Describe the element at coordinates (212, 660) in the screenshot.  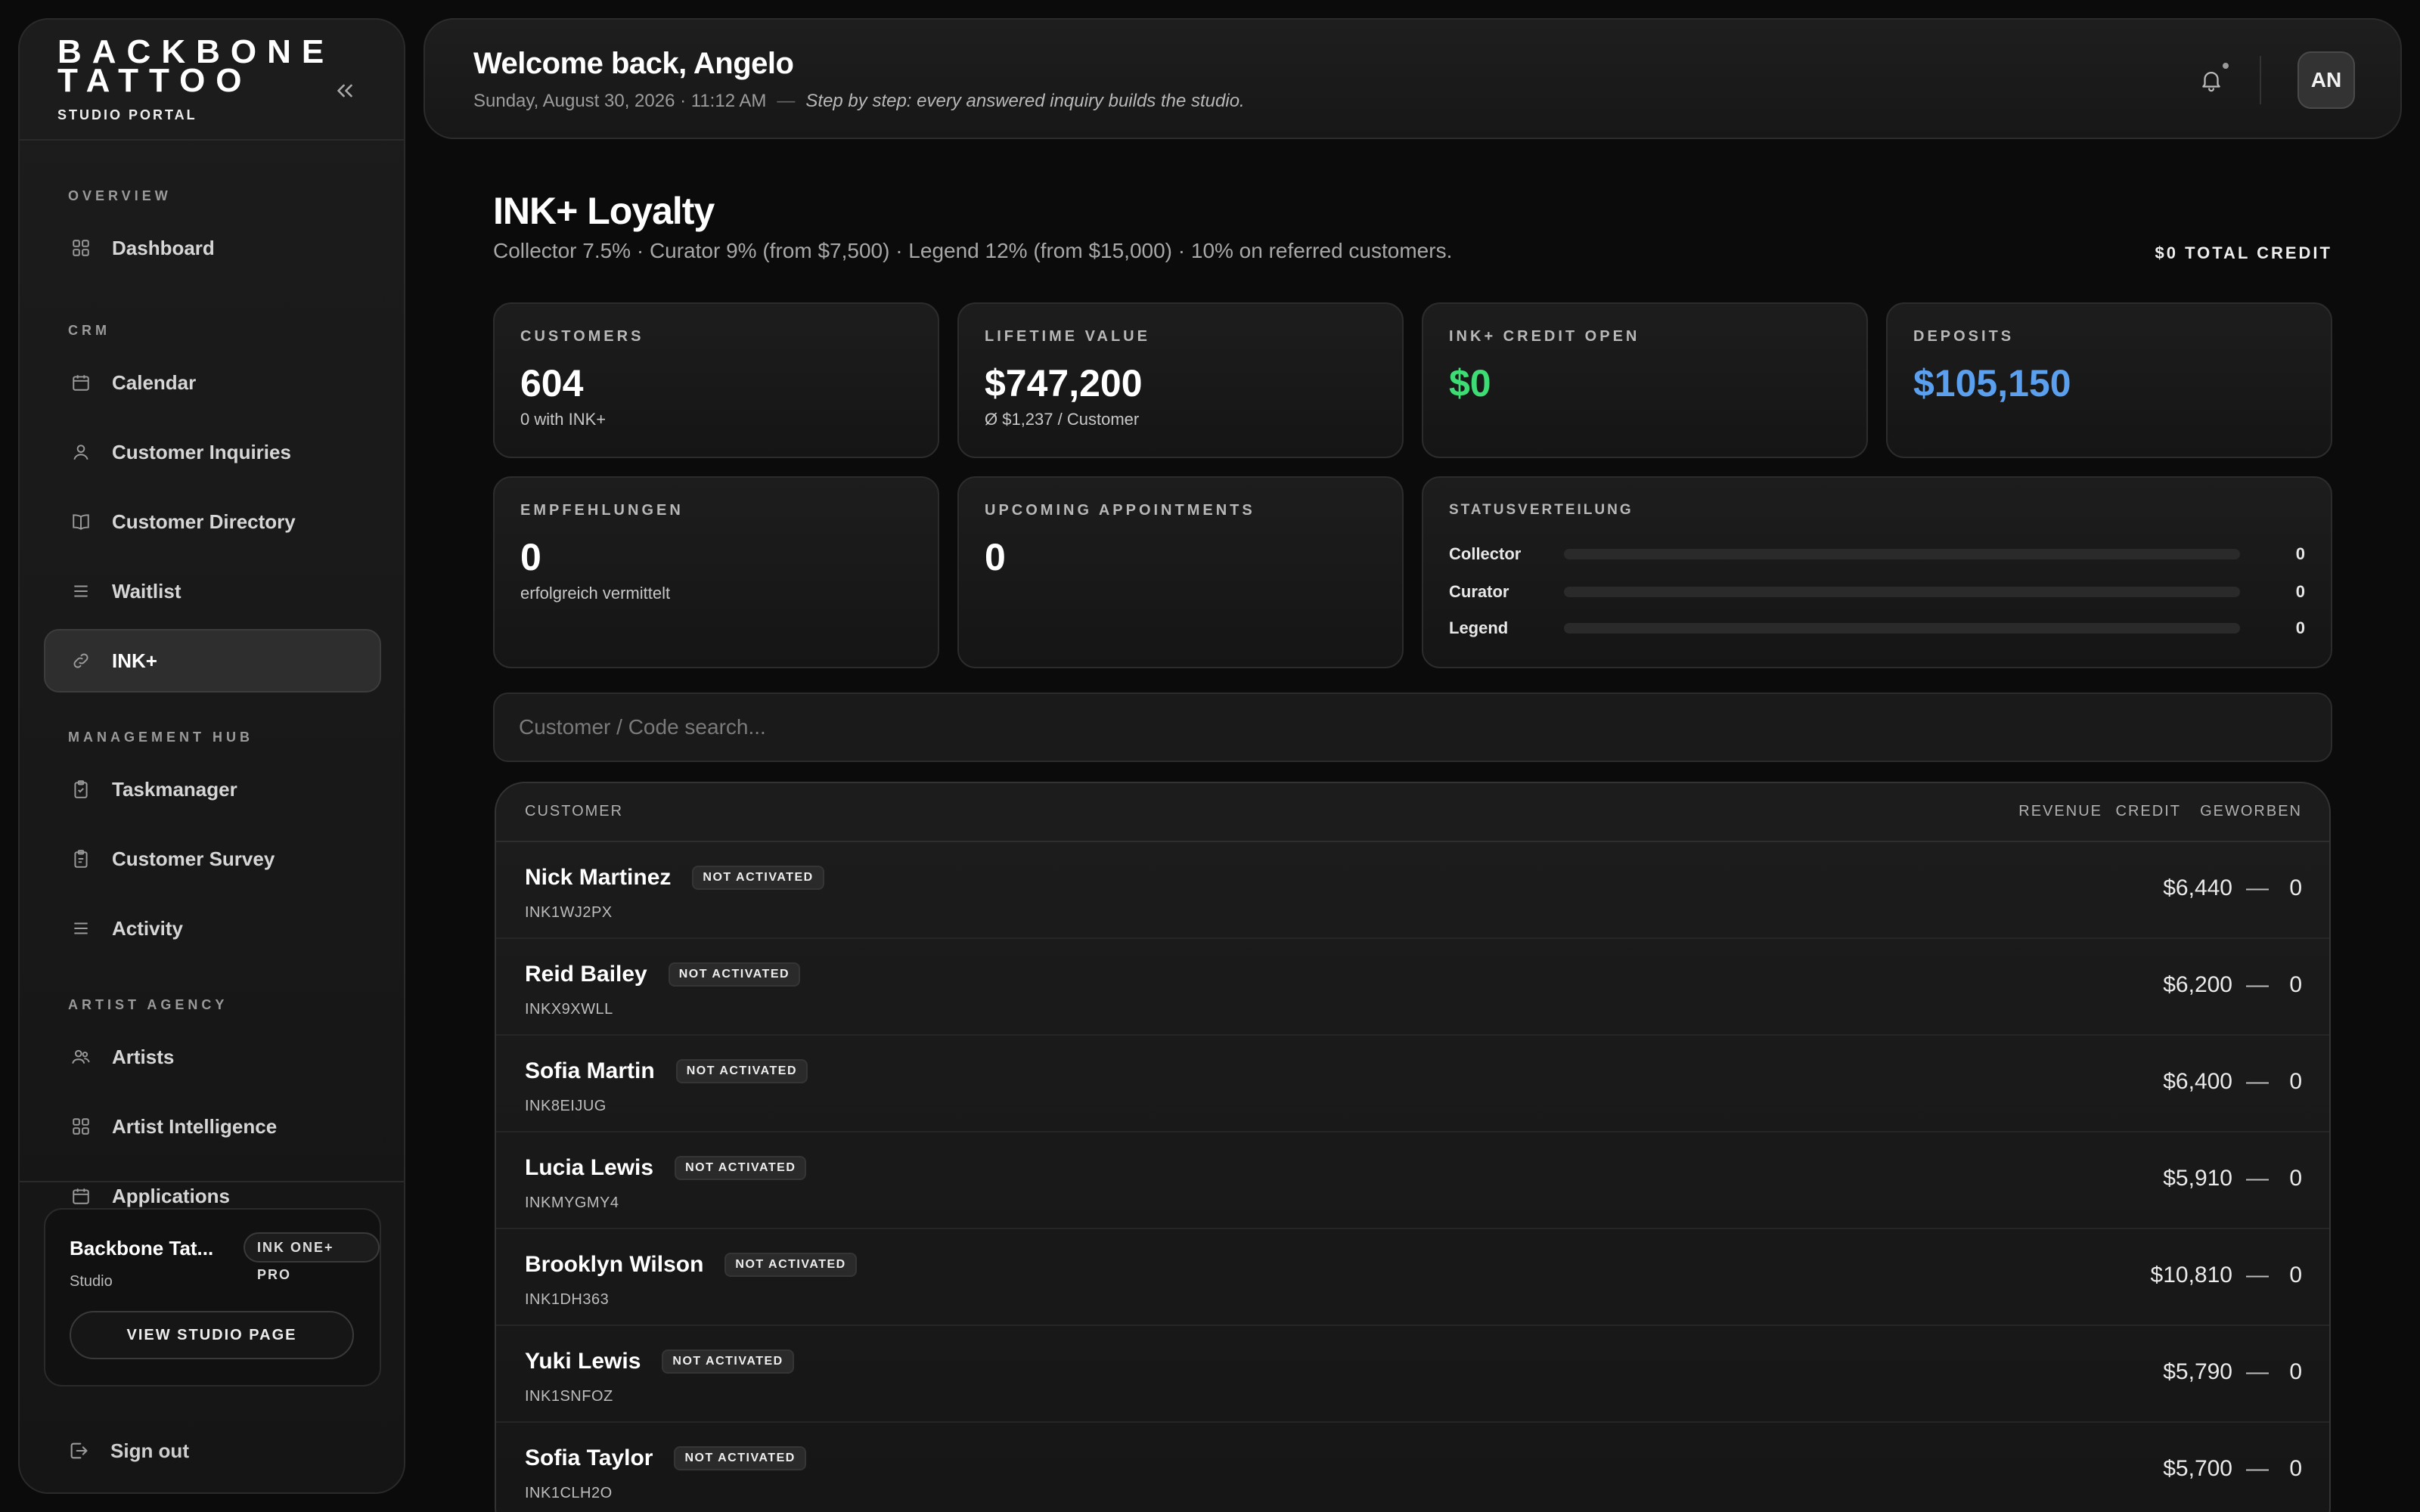
I see `sidebar-item-ink-plus: INK+` at that location.